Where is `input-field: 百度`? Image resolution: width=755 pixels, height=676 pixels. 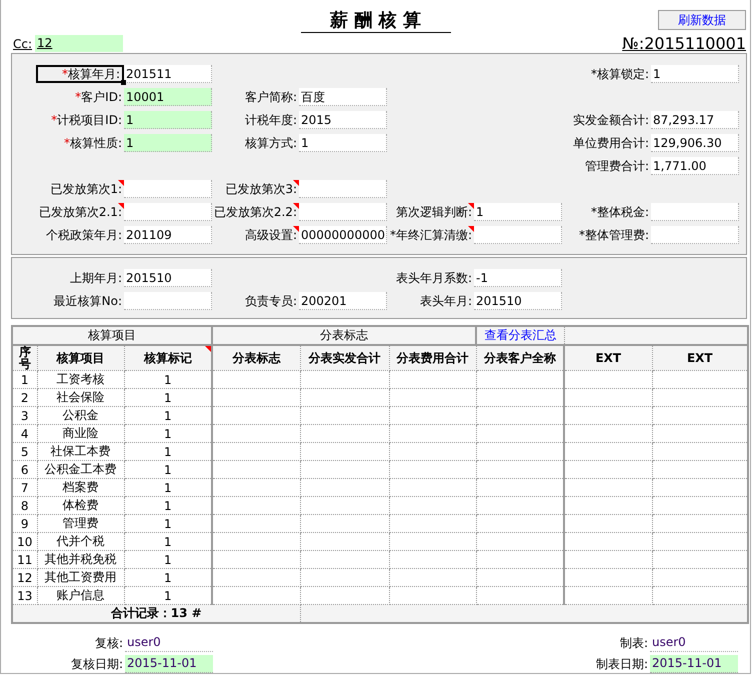 input-field: 百度 is located at coordinates (343, 97).